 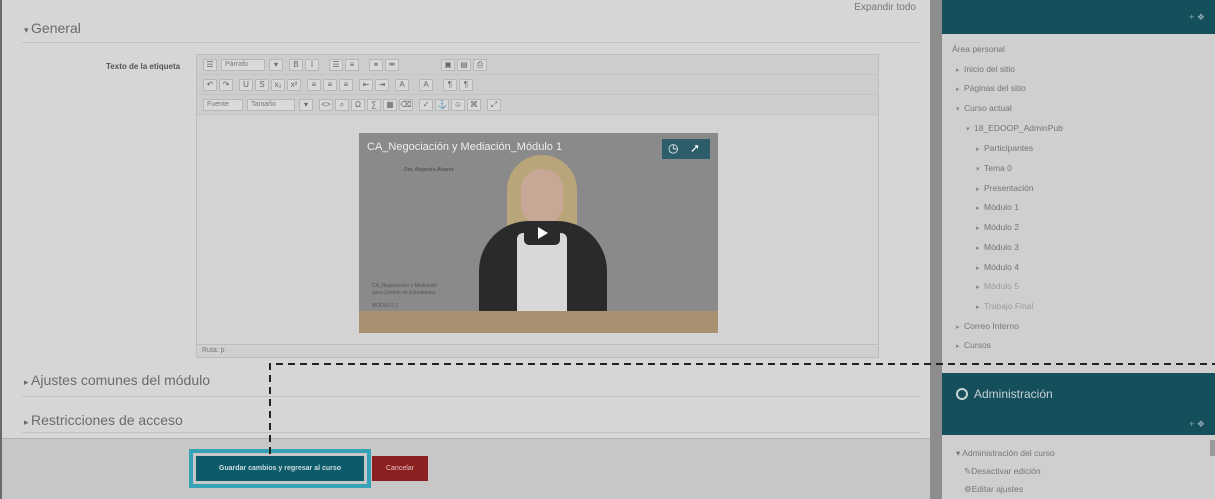 What do you see at coordinates (52, 28) in the screenshot?
I see `section-general-toggle: ▾ General` at bounding box center [52, 28].